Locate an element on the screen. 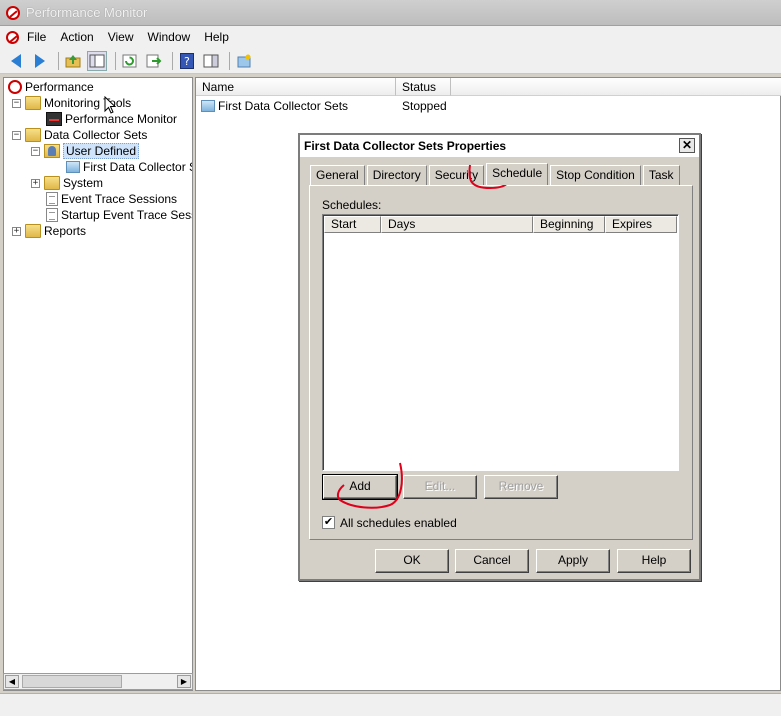  column-header-status: Status is located at coordinates (423, 87).